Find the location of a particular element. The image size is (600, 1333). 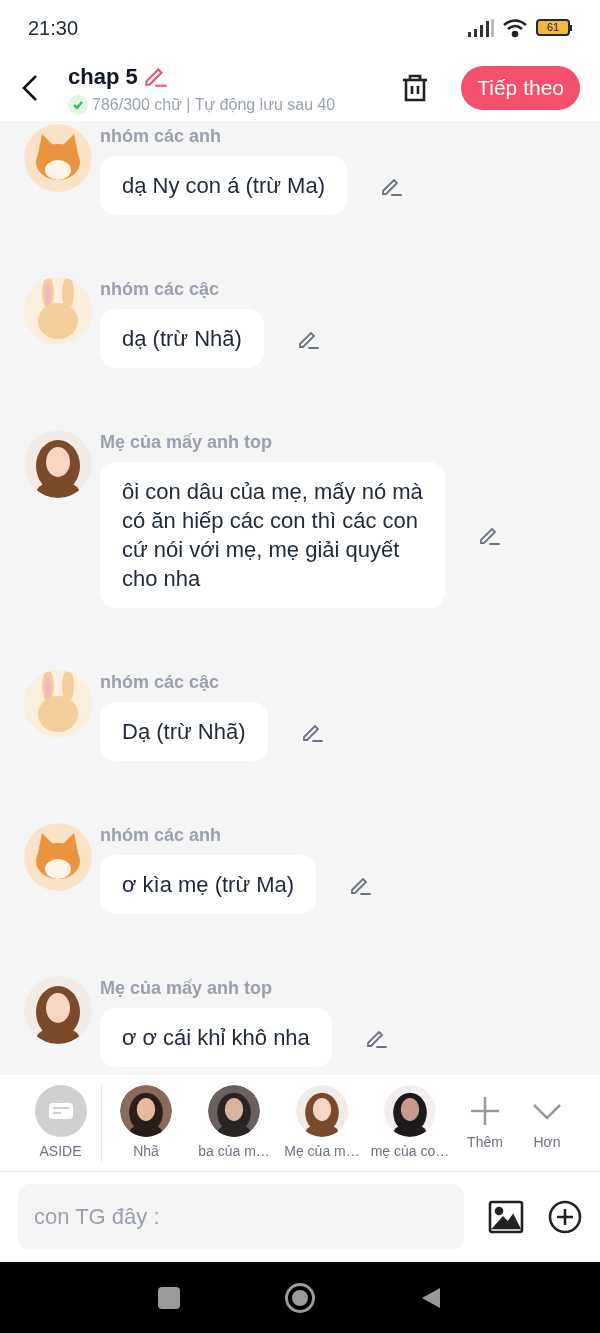

add-button: Thêm is located at coordinates (485, 1123).